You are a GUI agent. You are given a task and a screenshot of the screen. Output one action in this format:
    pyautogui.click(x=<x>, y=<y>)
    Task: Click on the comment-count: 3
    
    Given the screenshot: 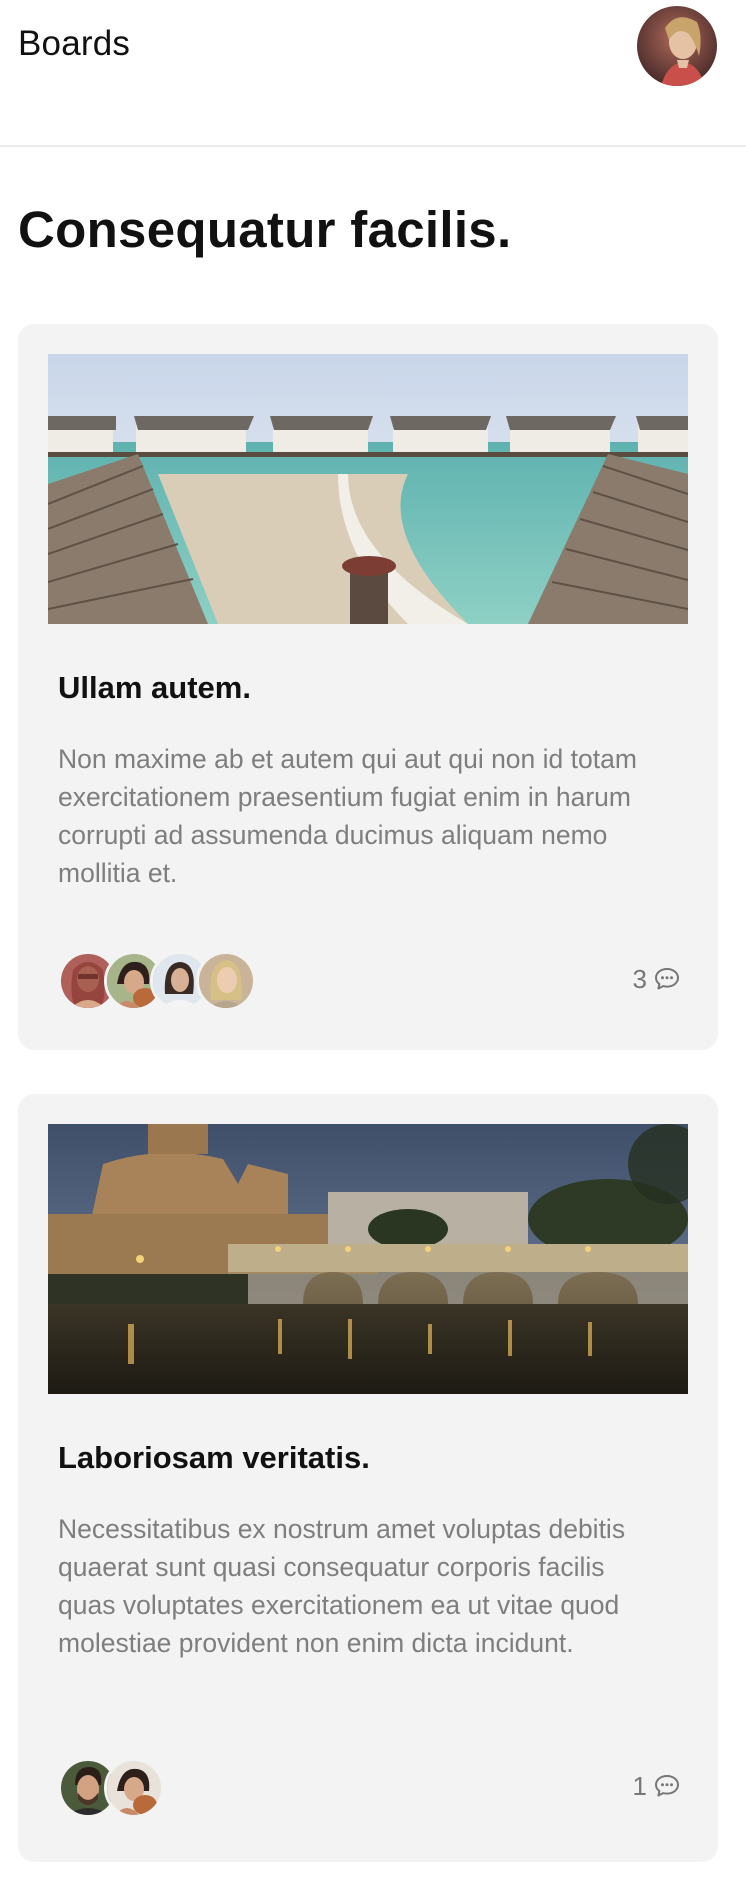 What is the action you would take?
    pyautogui.click(x=656, y=979)
    